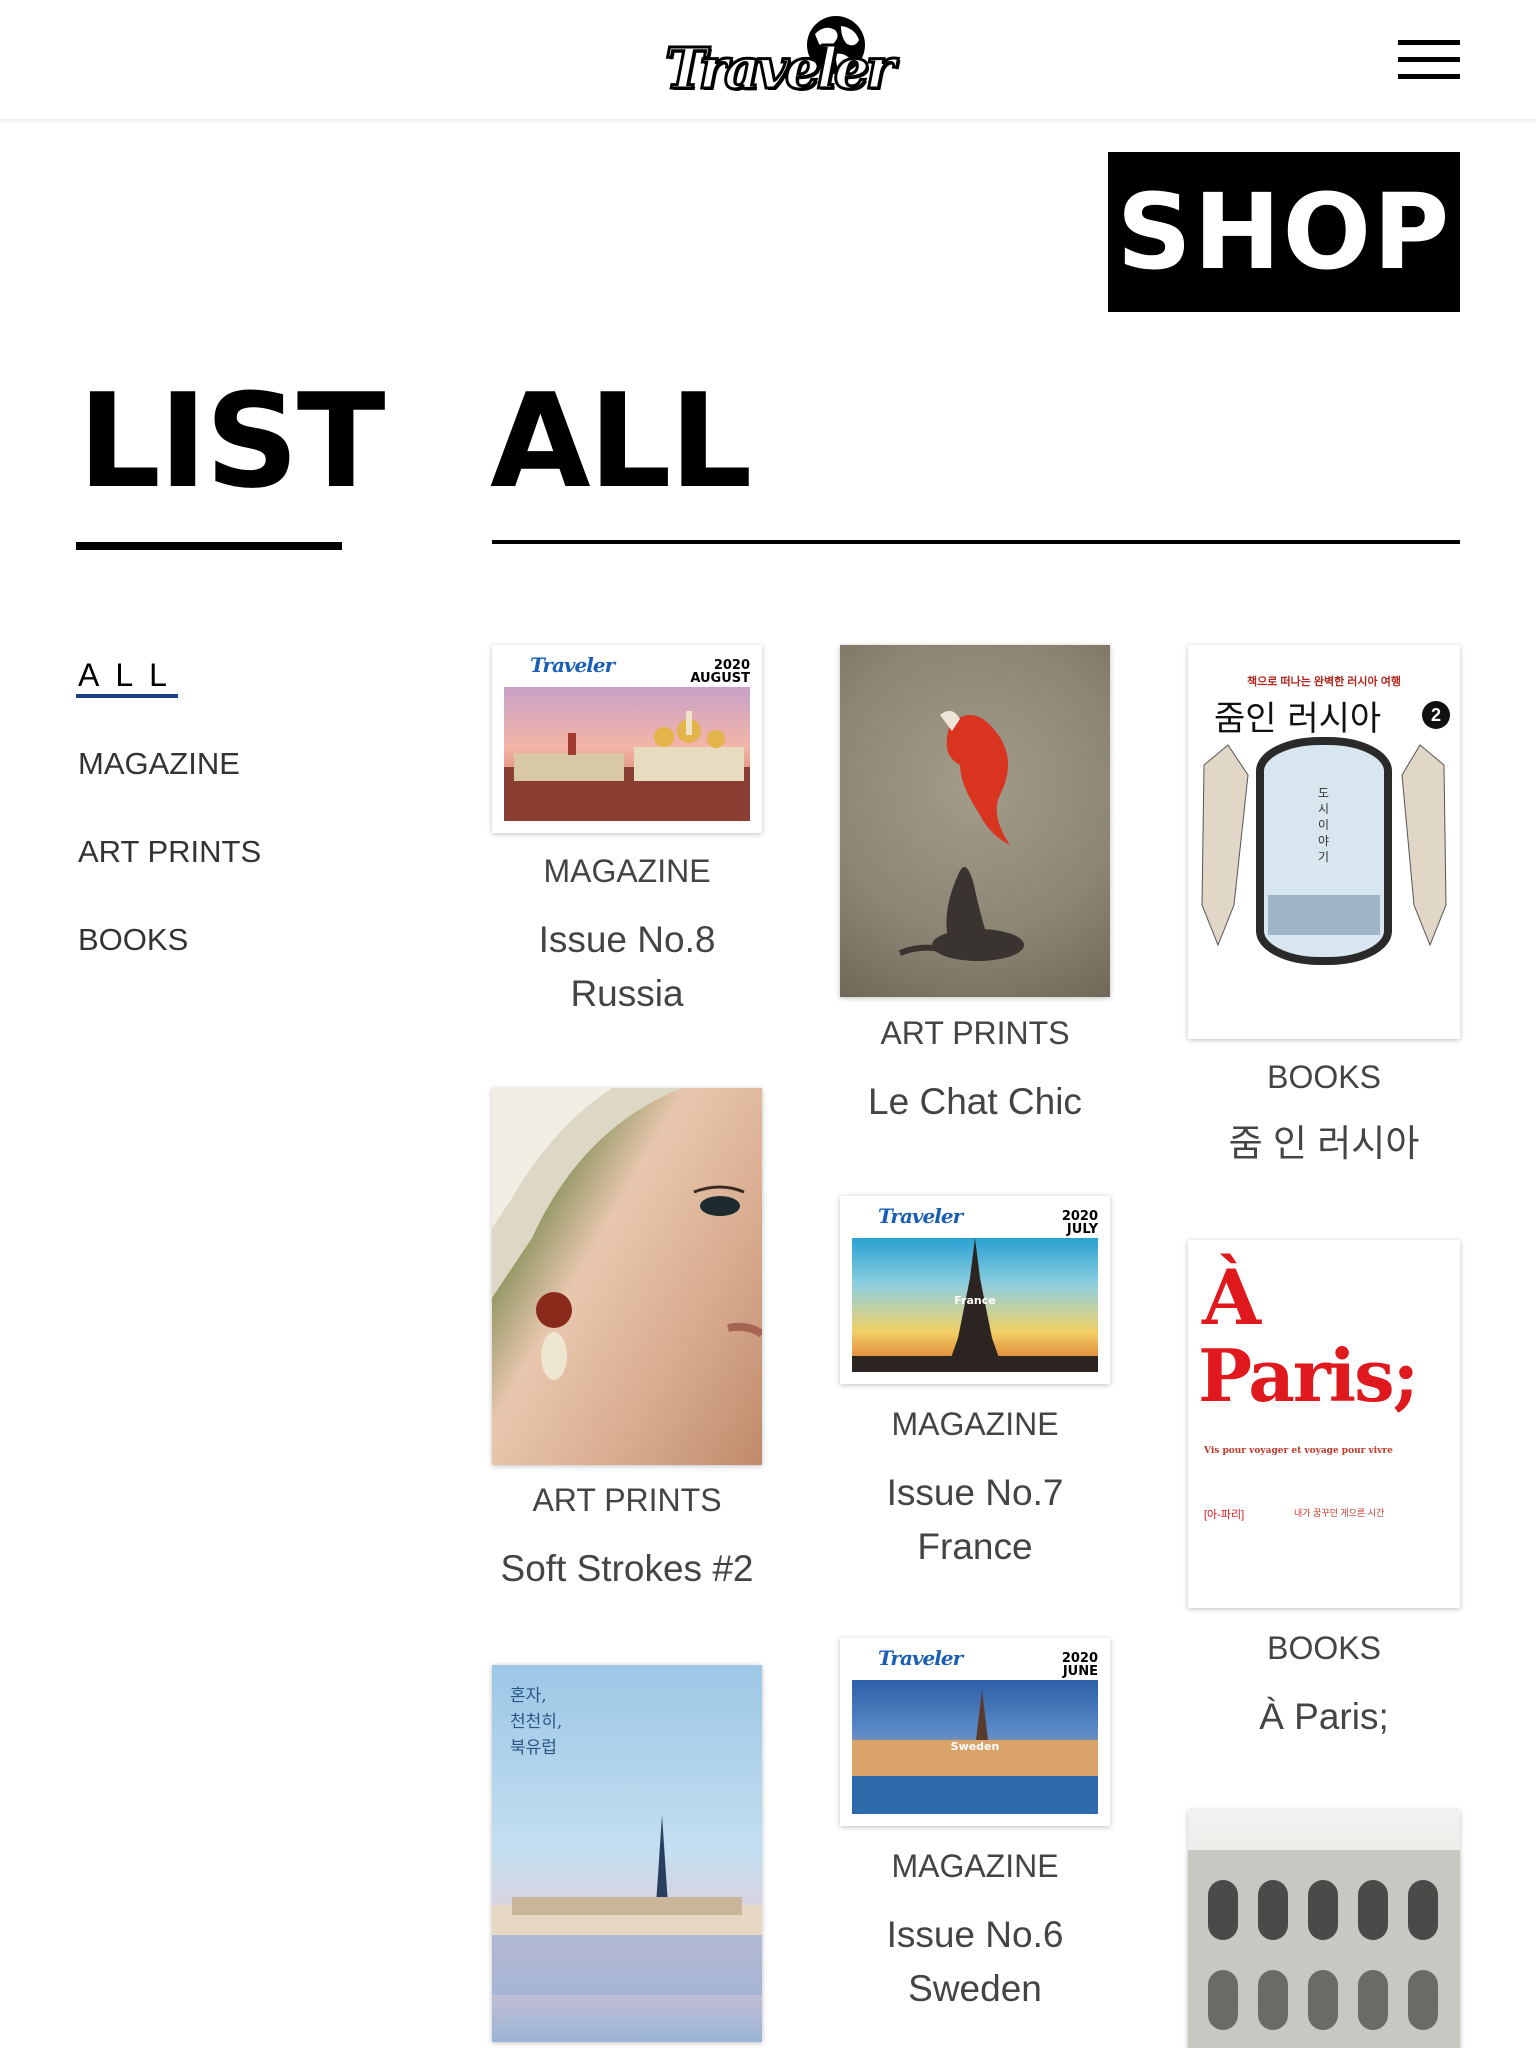  What do you see at coordinates (130, 675) in the screenshot?
I see `sidebar-item-all: ALL` at bounding box center [130, 675].